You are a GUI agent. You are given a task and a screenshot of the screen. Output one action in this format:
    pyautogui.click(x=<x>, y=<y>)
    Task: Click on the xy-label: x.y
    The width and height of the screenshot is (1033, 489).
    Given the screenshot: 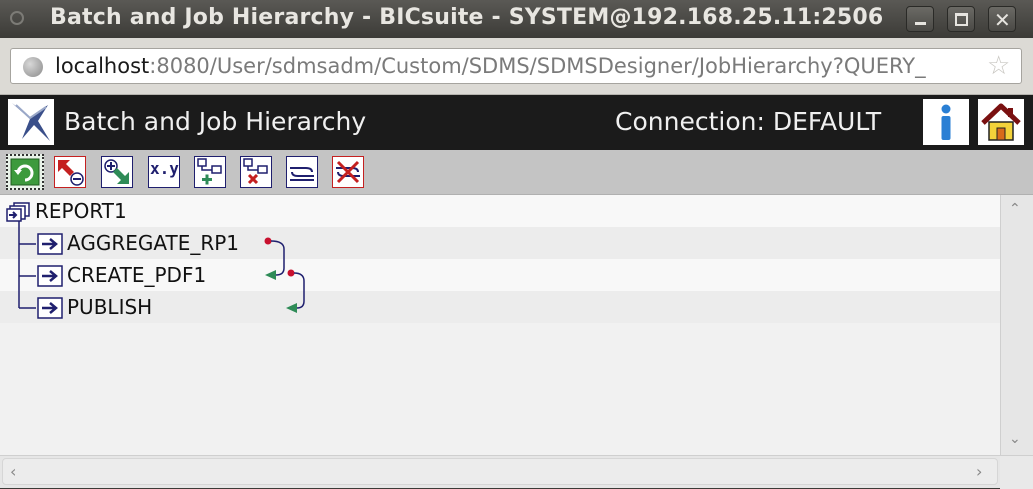 What is the action you would take?
    pyautogui.click(x=164, y=168)
    